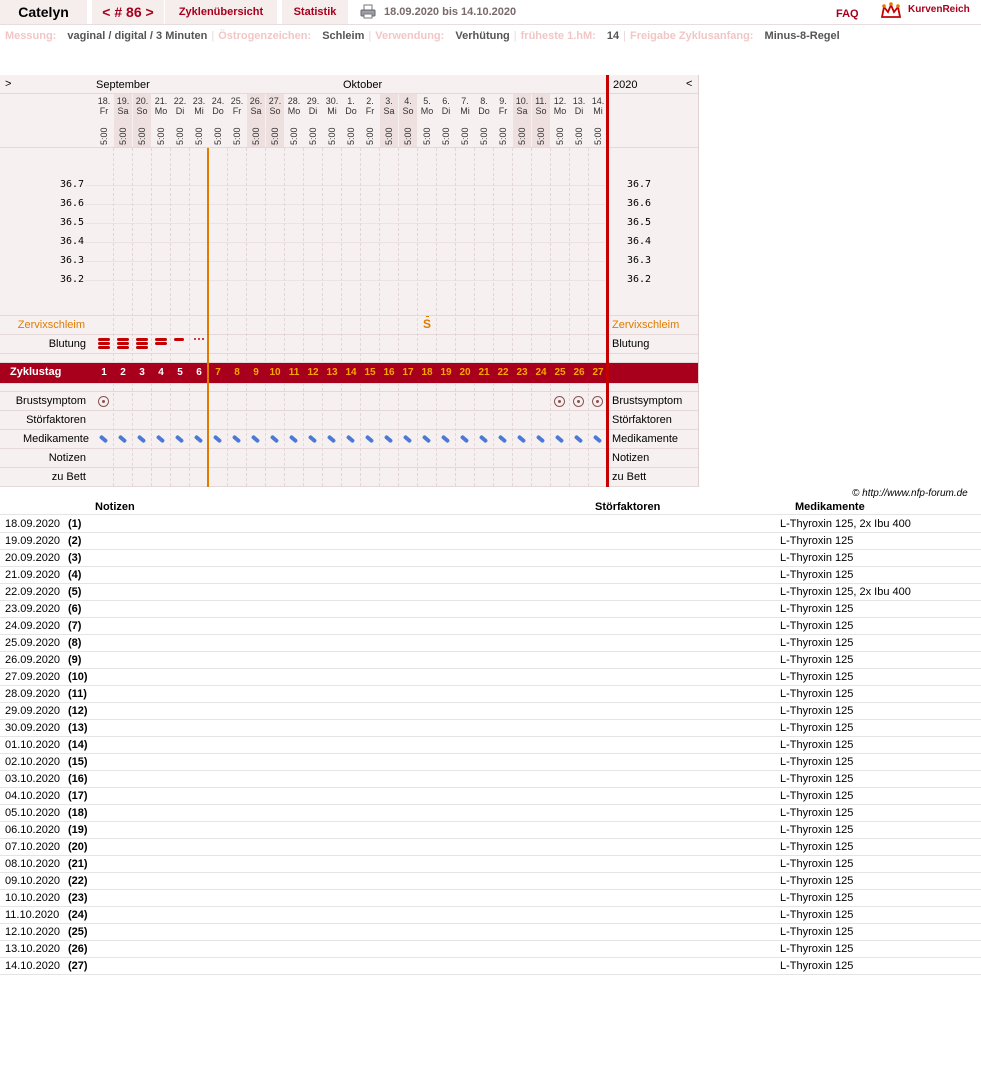 This screenshot has width=981, height=1066. Describe the element at coordinates (647, 401) in the screenshot. I see `brustsymptom-label-right: Brustsymptom` at that location.